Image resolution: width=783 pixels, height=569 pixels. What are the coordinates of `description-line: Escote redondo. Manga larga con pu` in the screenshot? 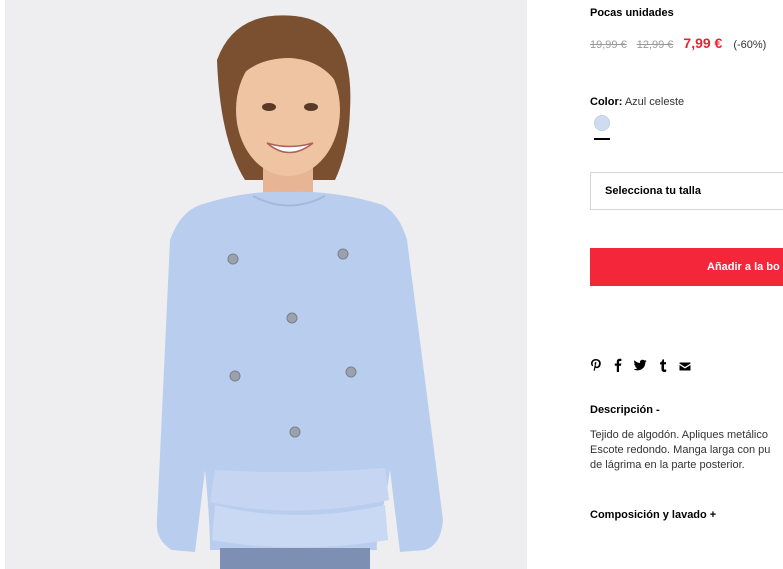 It's located at (680, 450).